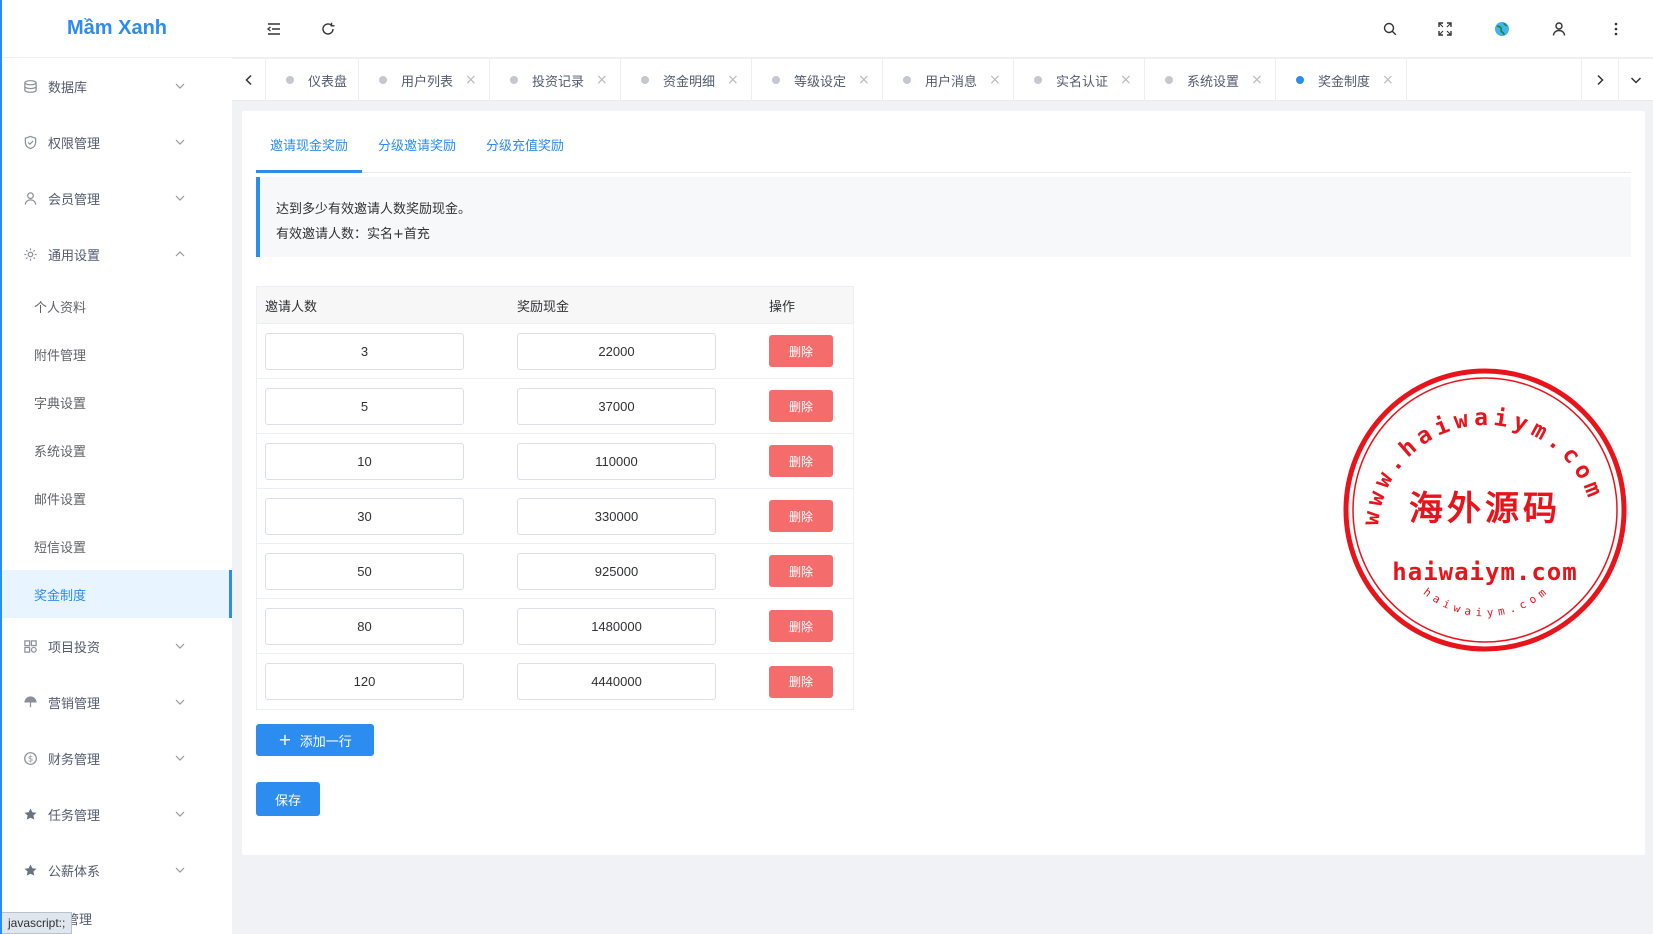 This screenshot has height=934, width=1653. Describe the element at coordinates (117, 254) in the screenshot. I see `menu-item-general-settings: 通用设置` at that location.